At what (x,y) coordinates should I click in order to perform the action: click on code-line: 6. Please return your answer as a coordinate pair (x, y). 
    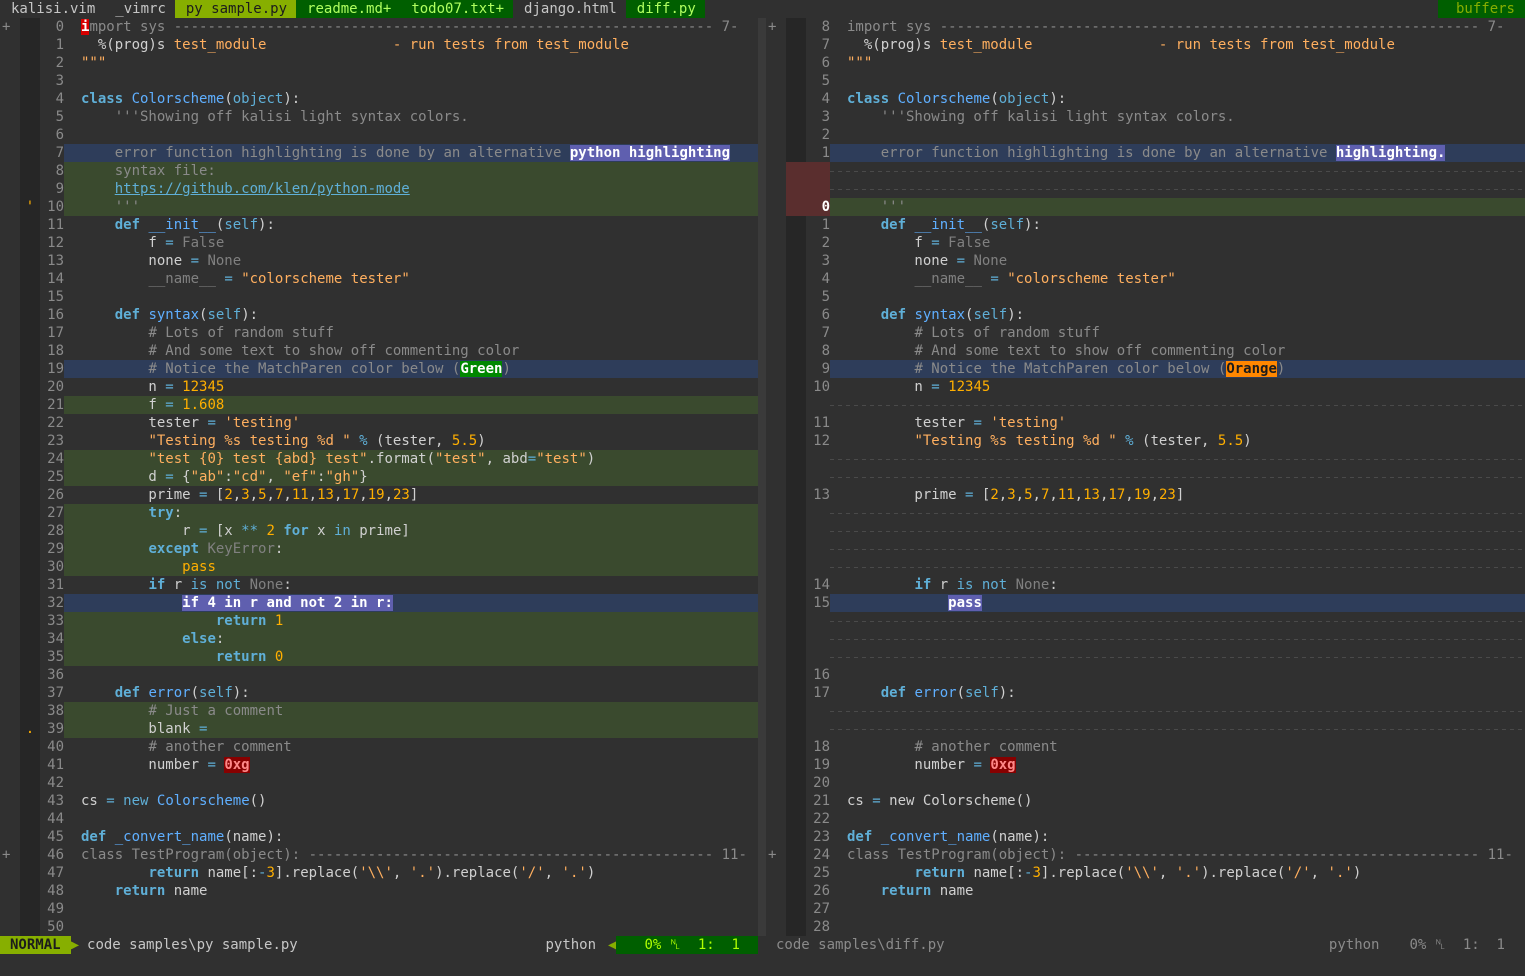
    Looking at the image, I should click on (379, 135).